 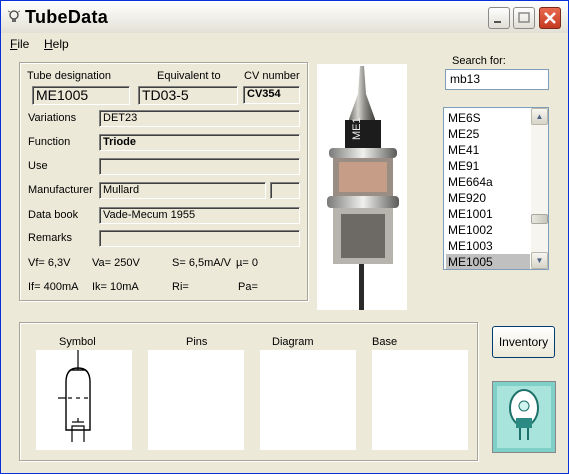 What do you see at coordinates (272, 76) in the screenshot?
I see `cv-label: CV number` at bounding box center [272, 76].